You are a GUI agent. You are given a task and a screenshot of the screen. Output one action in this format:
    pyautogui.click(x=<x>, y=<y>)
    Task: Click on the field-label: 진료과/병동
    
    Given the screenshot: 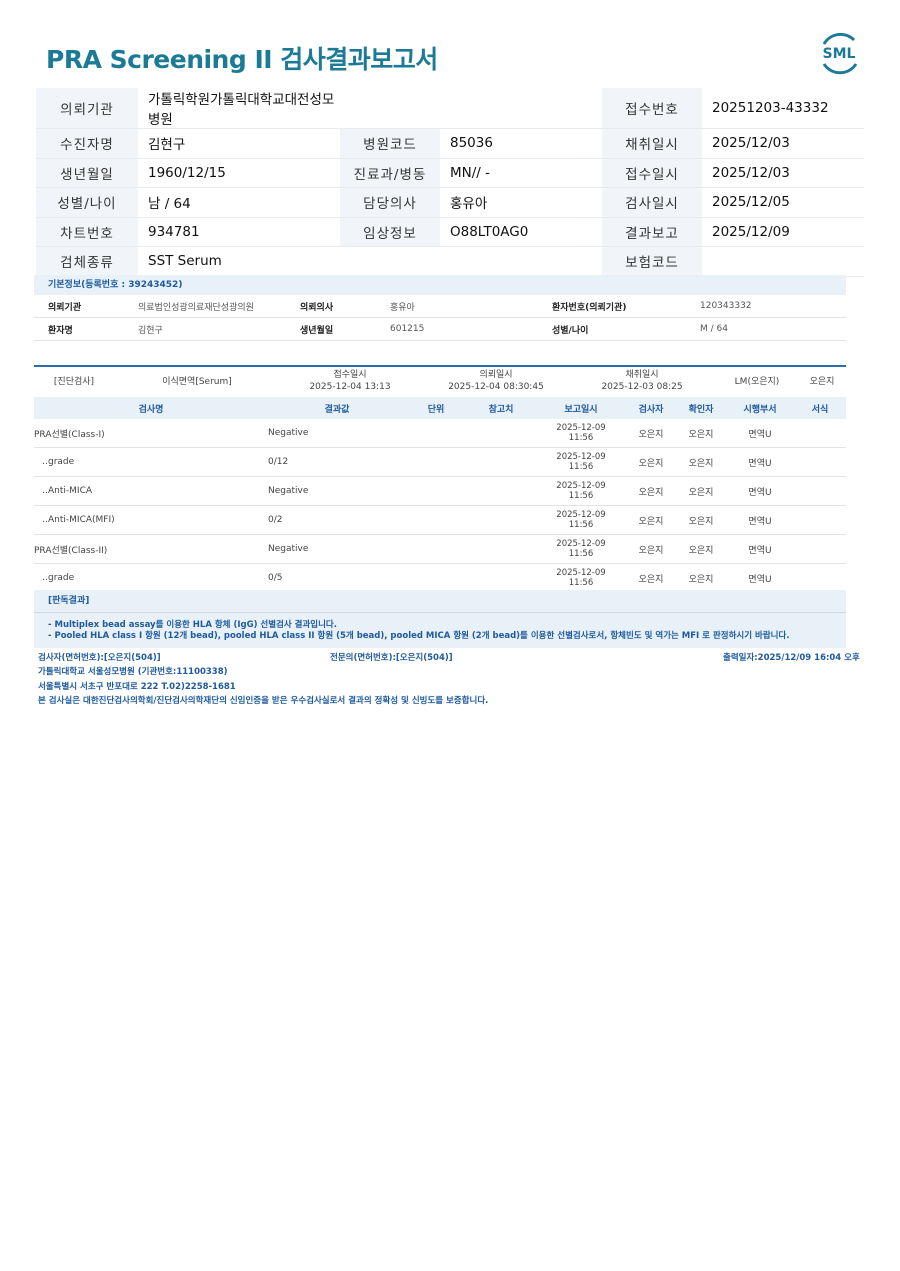 What is the action you would take?
    pyautogui.click(x=390, y=173)
    